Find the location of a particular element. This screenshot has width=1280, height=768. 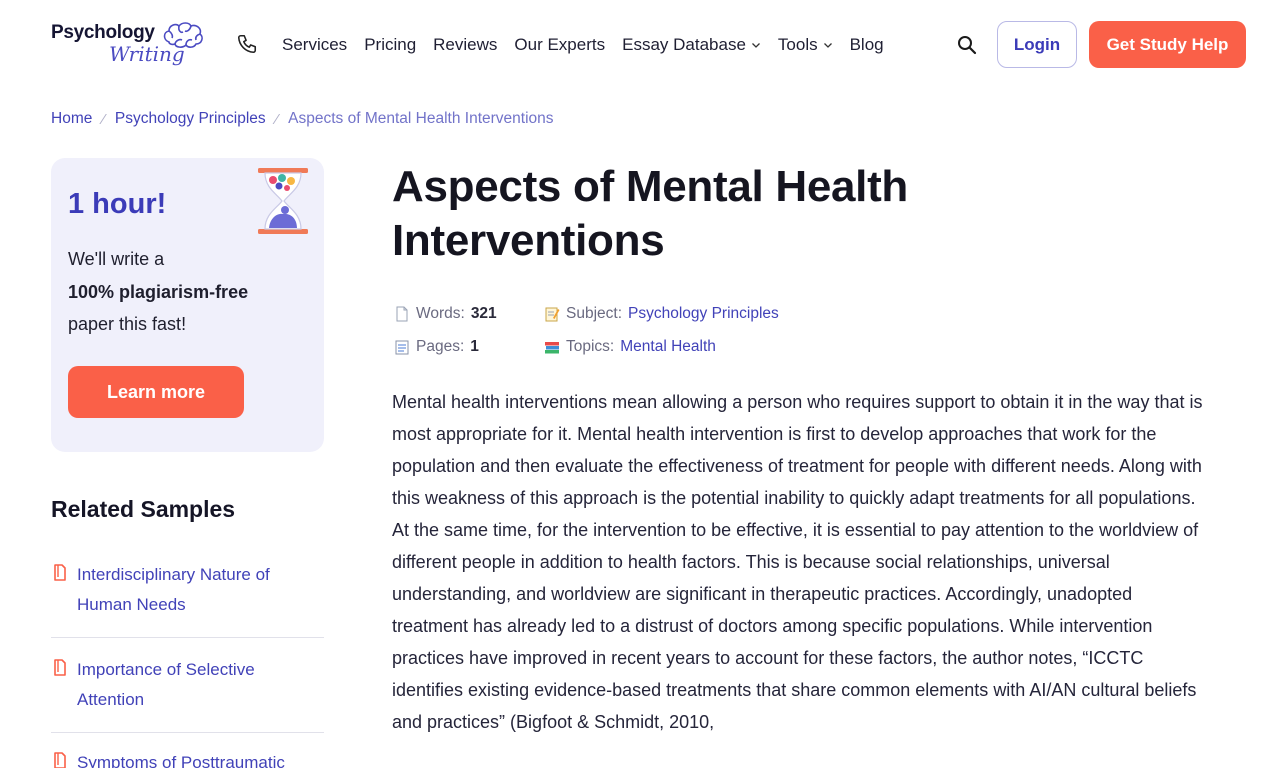

breadcrumb-home: Home is located at coordinates (71, 119).